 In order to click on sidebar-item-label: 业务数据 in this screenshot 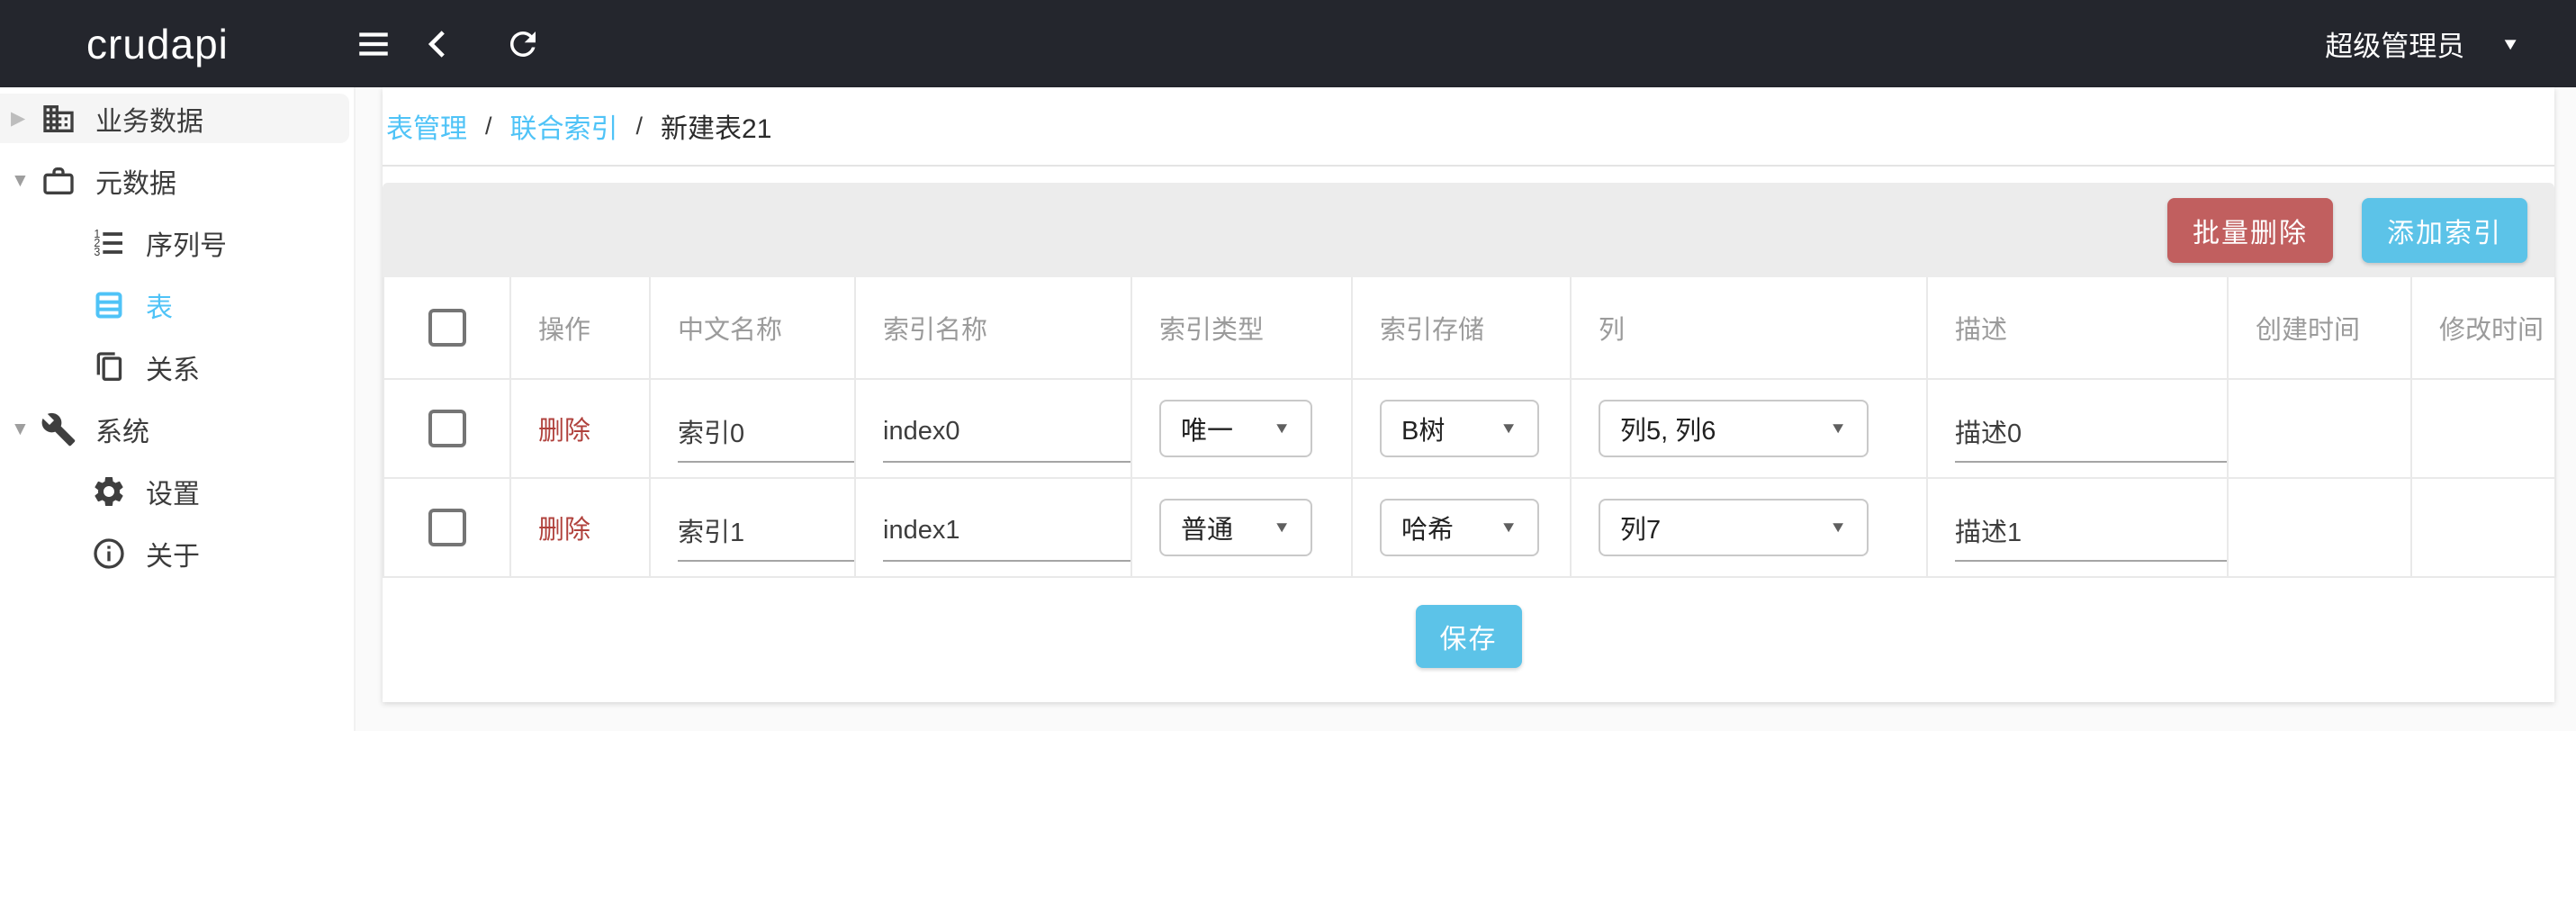, I will do `click(149, 121)`.